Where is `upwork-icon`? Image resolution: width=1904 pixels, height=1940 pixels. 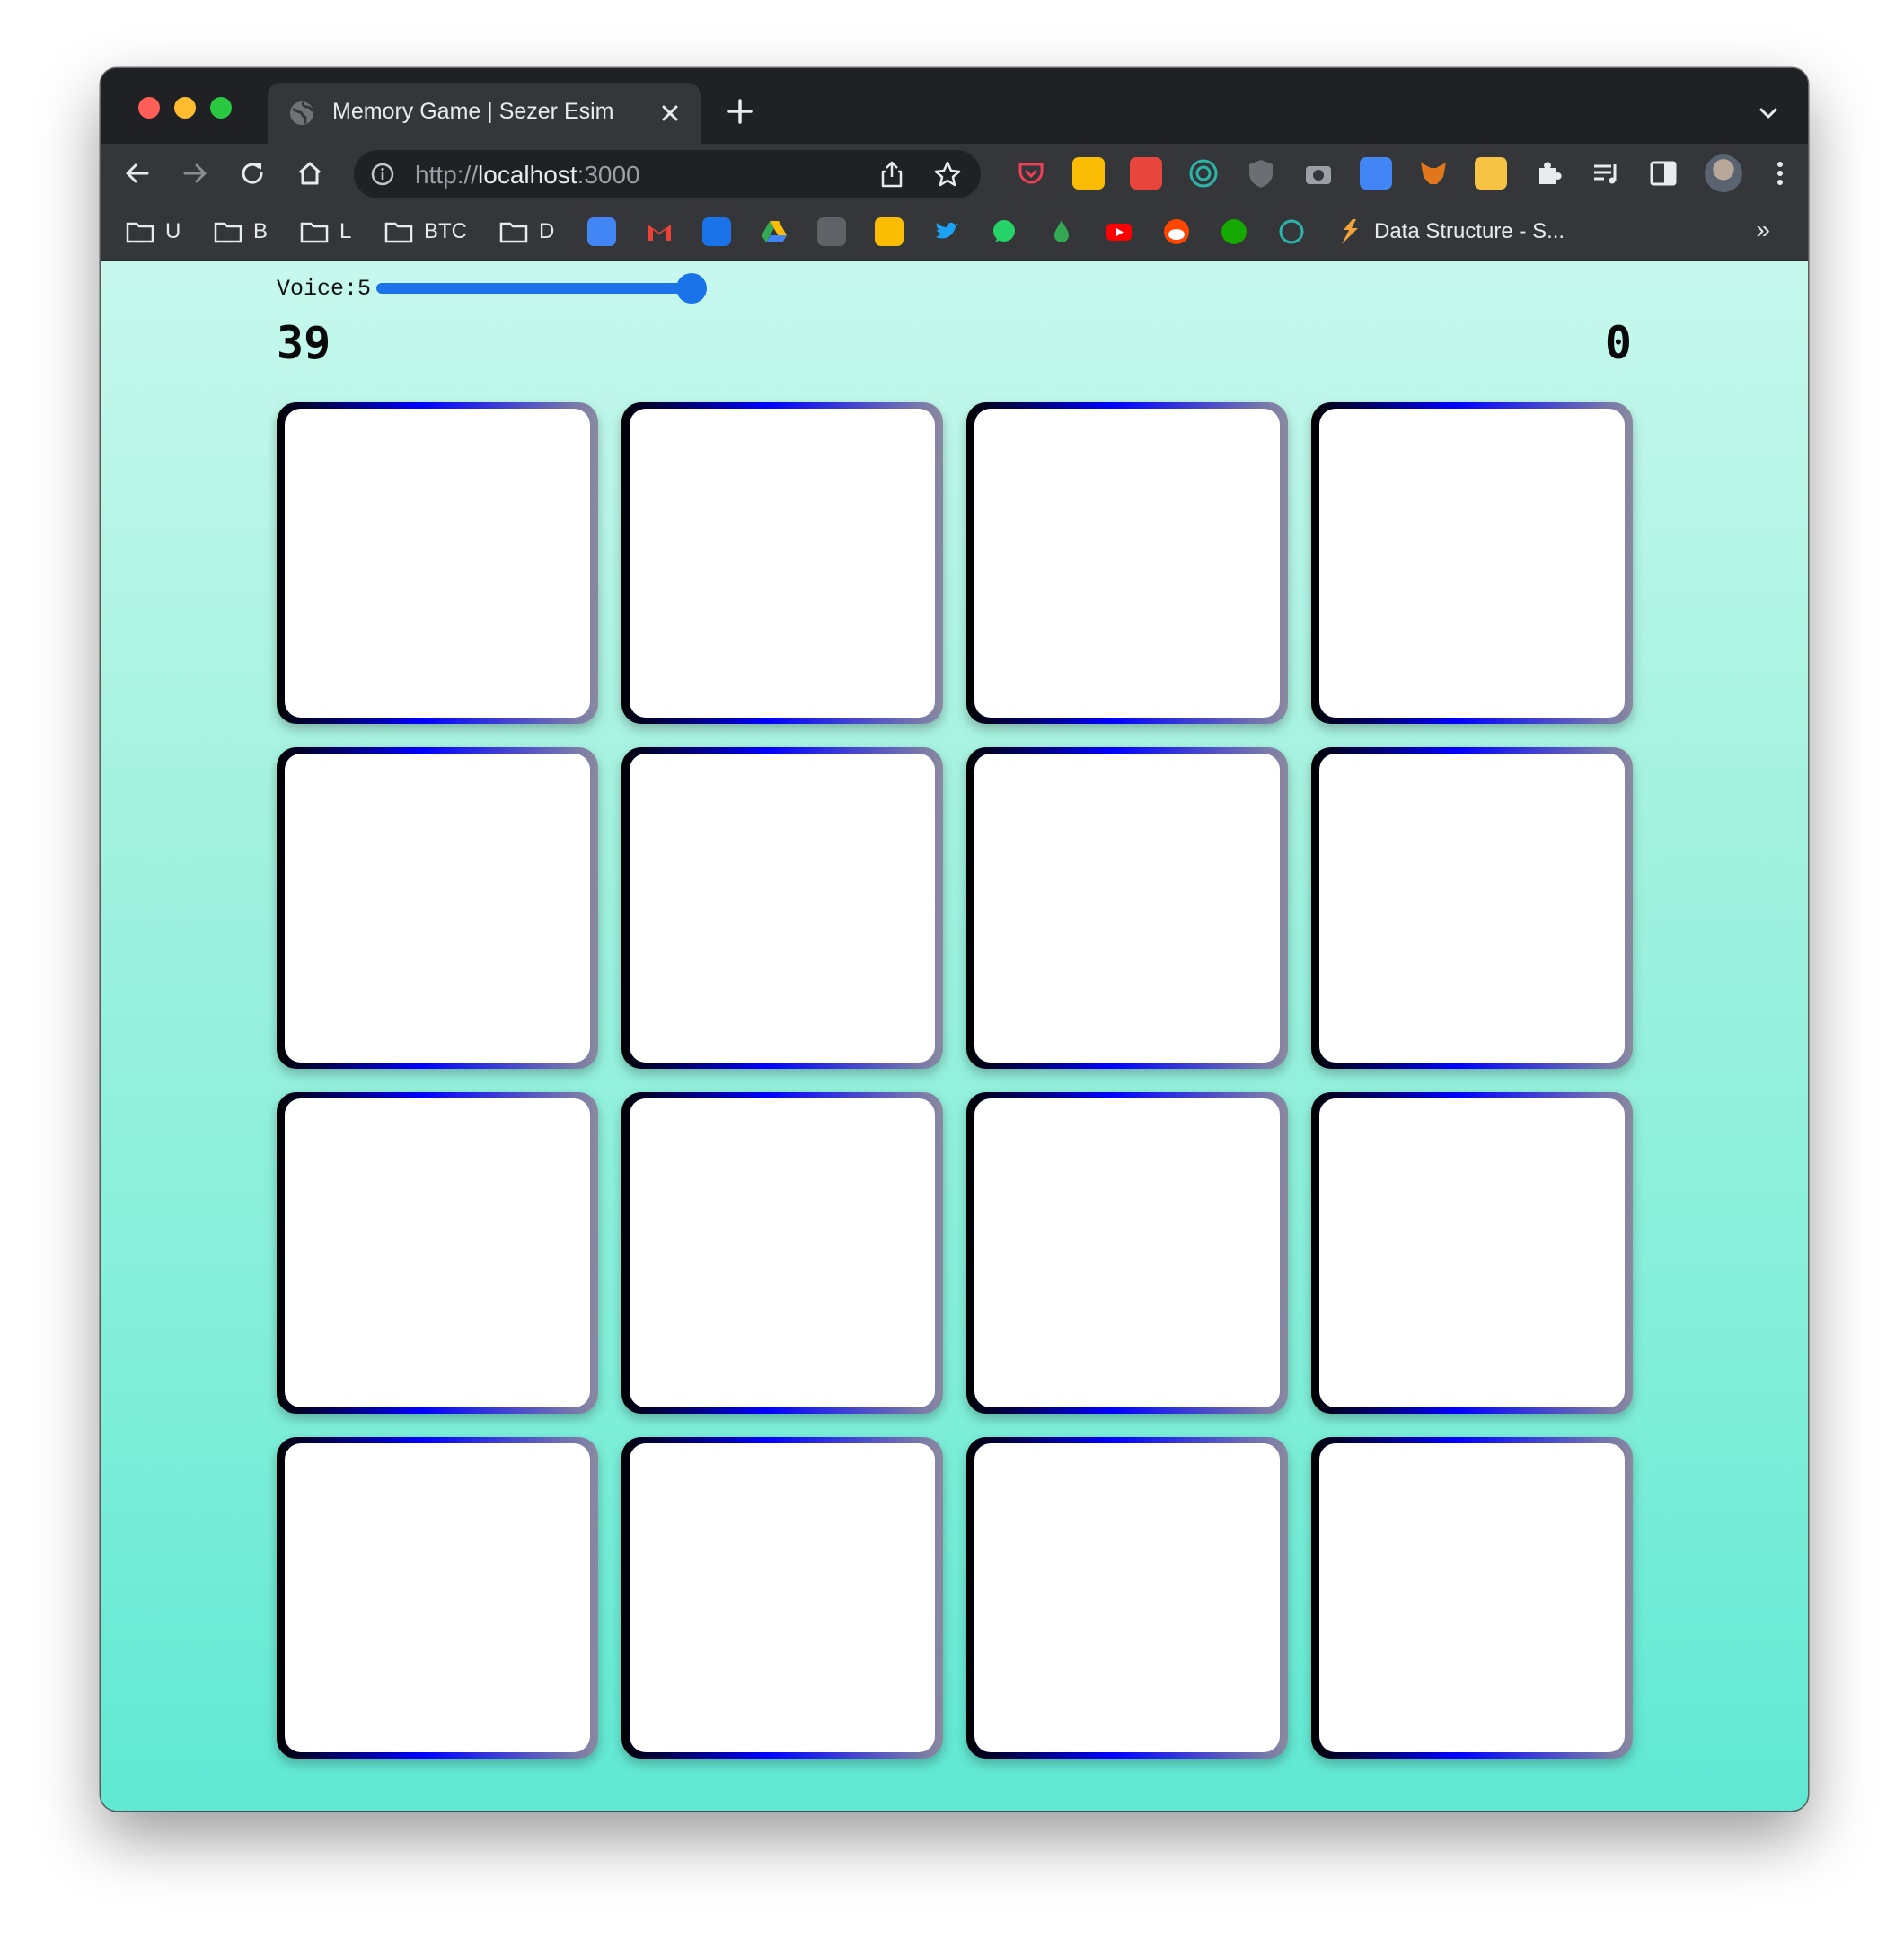 upwork-icon is located at coordinates (1234, 232).